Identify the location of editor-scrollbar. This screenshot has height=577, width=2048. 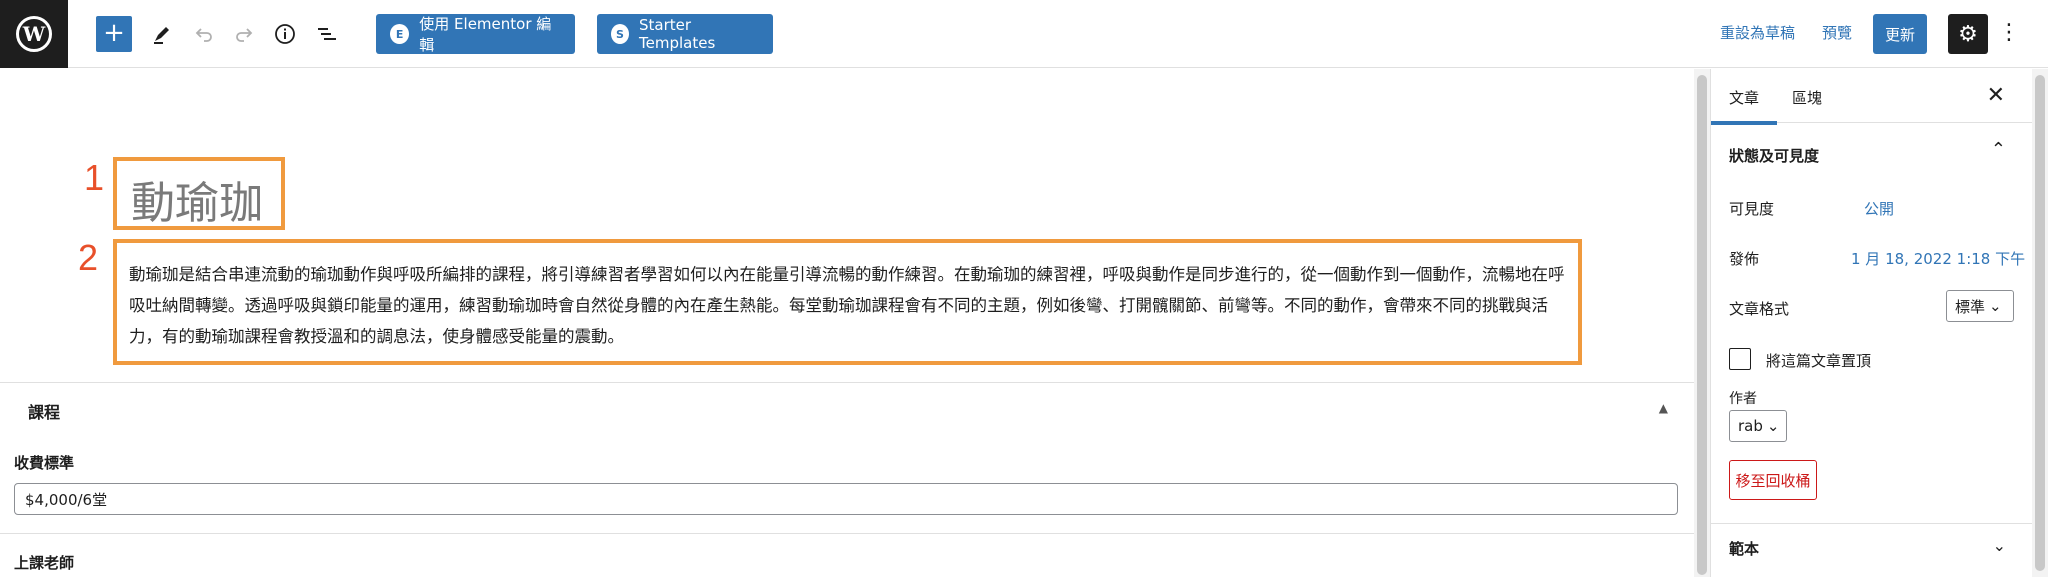
(1702, 323).